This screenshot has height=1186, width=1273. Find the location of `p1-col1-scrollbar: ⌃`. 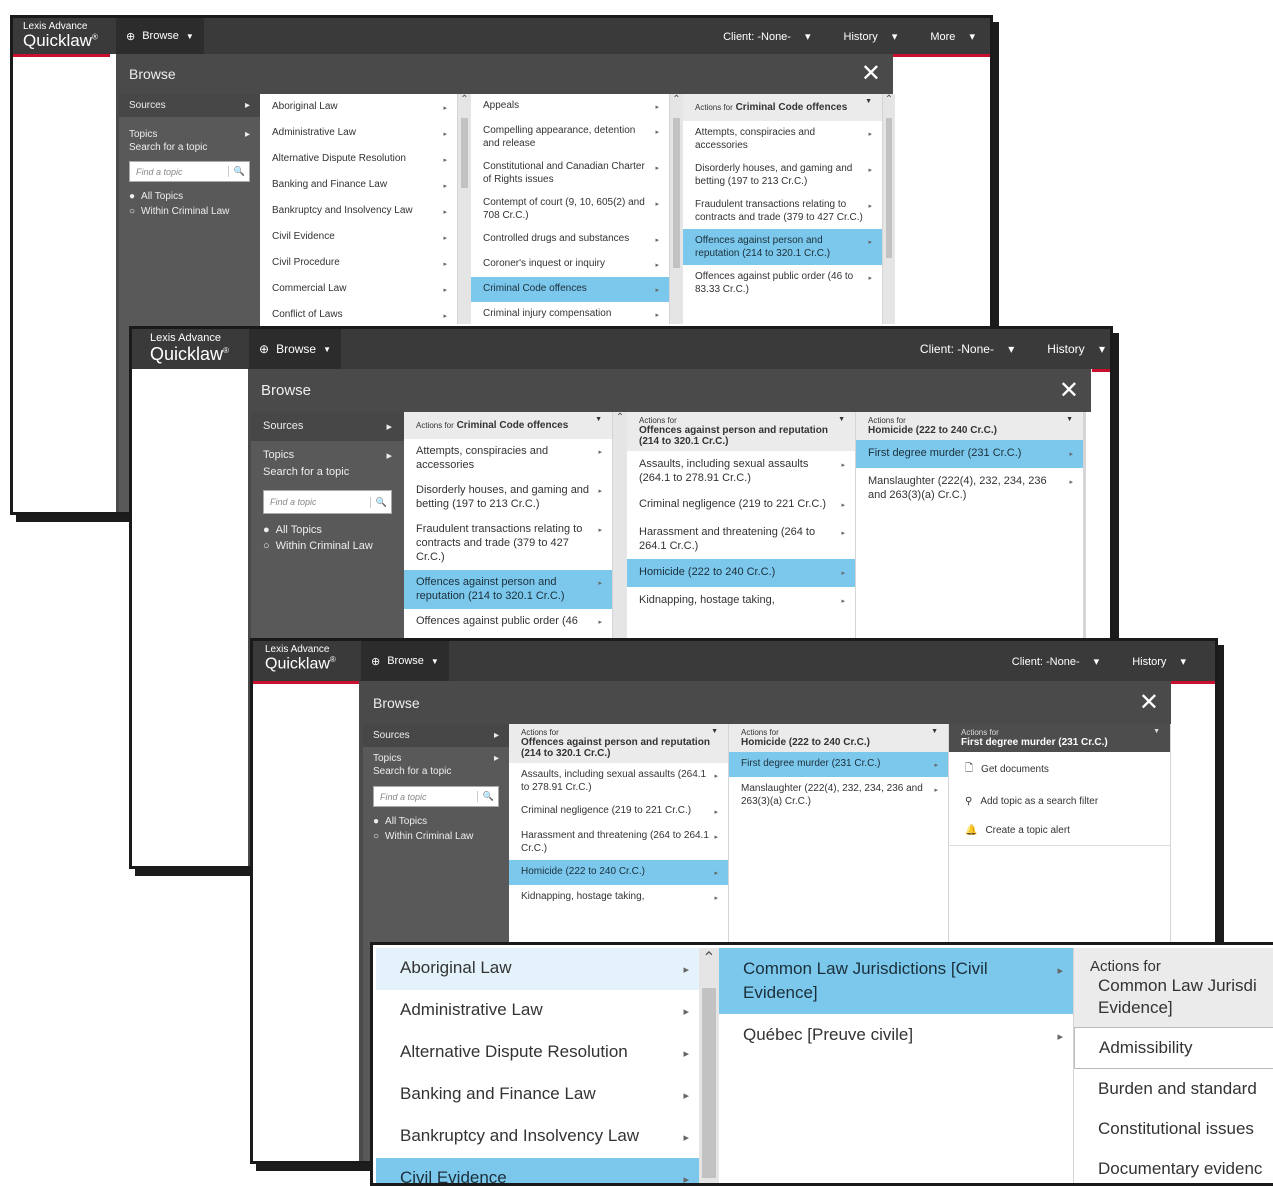

p1-col1-scrollbar: ⌃ is located at coordinates (464, 209).